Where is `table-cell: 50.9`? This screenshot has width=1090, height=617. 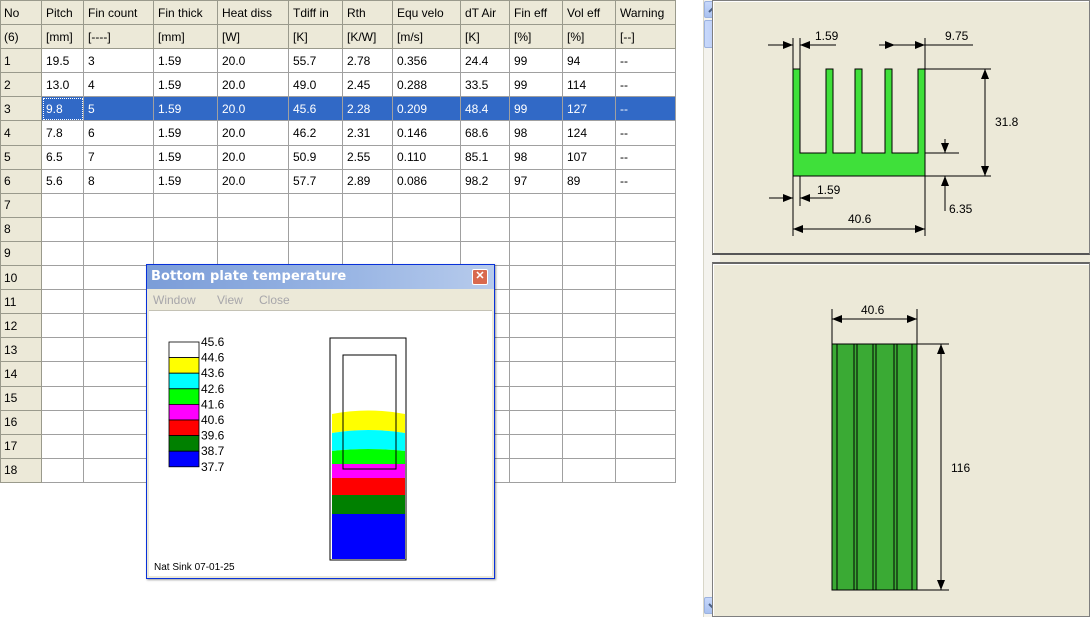
table-cell: 50.9 is located at coordinates (315, 157).